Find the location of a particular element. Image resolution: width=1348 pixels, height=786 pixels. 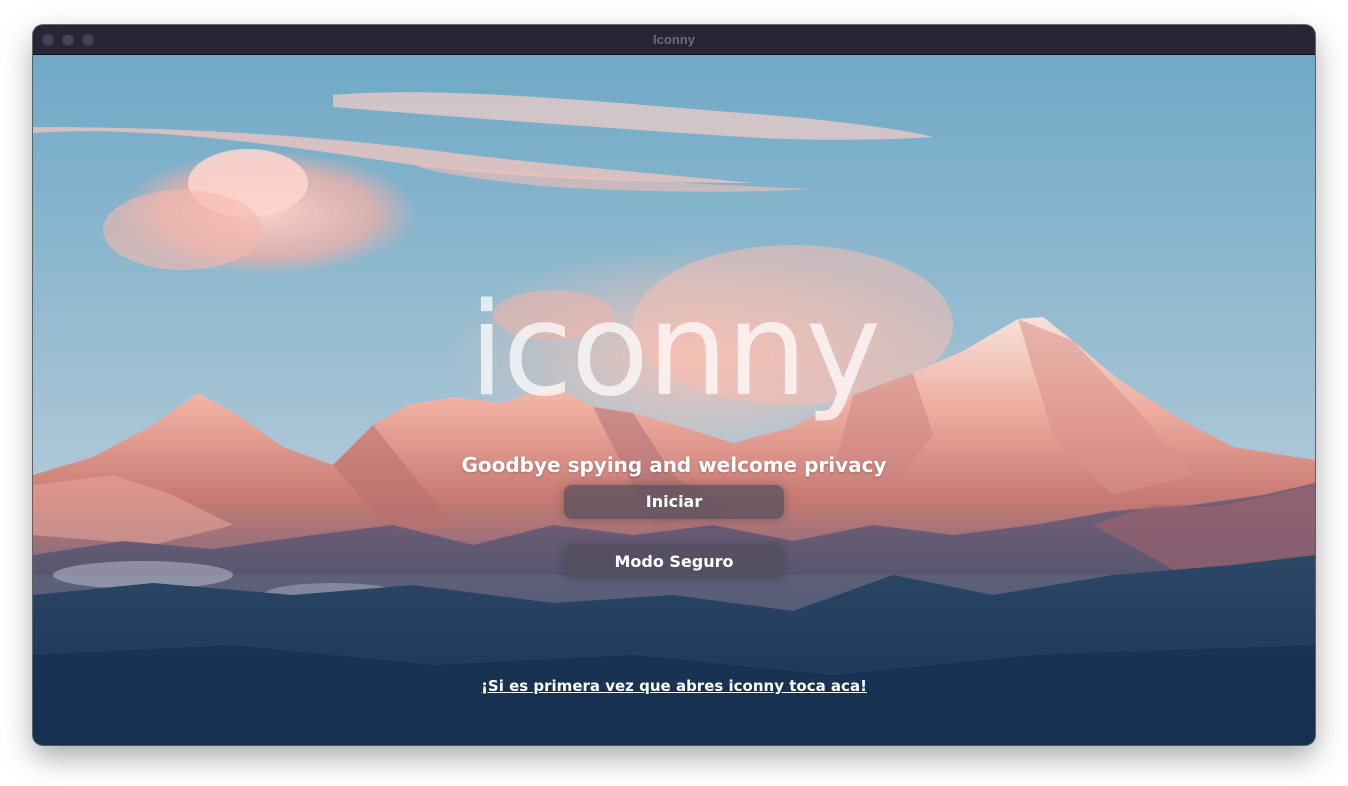

app-logo: iconny is located at coordinates (674, 350).